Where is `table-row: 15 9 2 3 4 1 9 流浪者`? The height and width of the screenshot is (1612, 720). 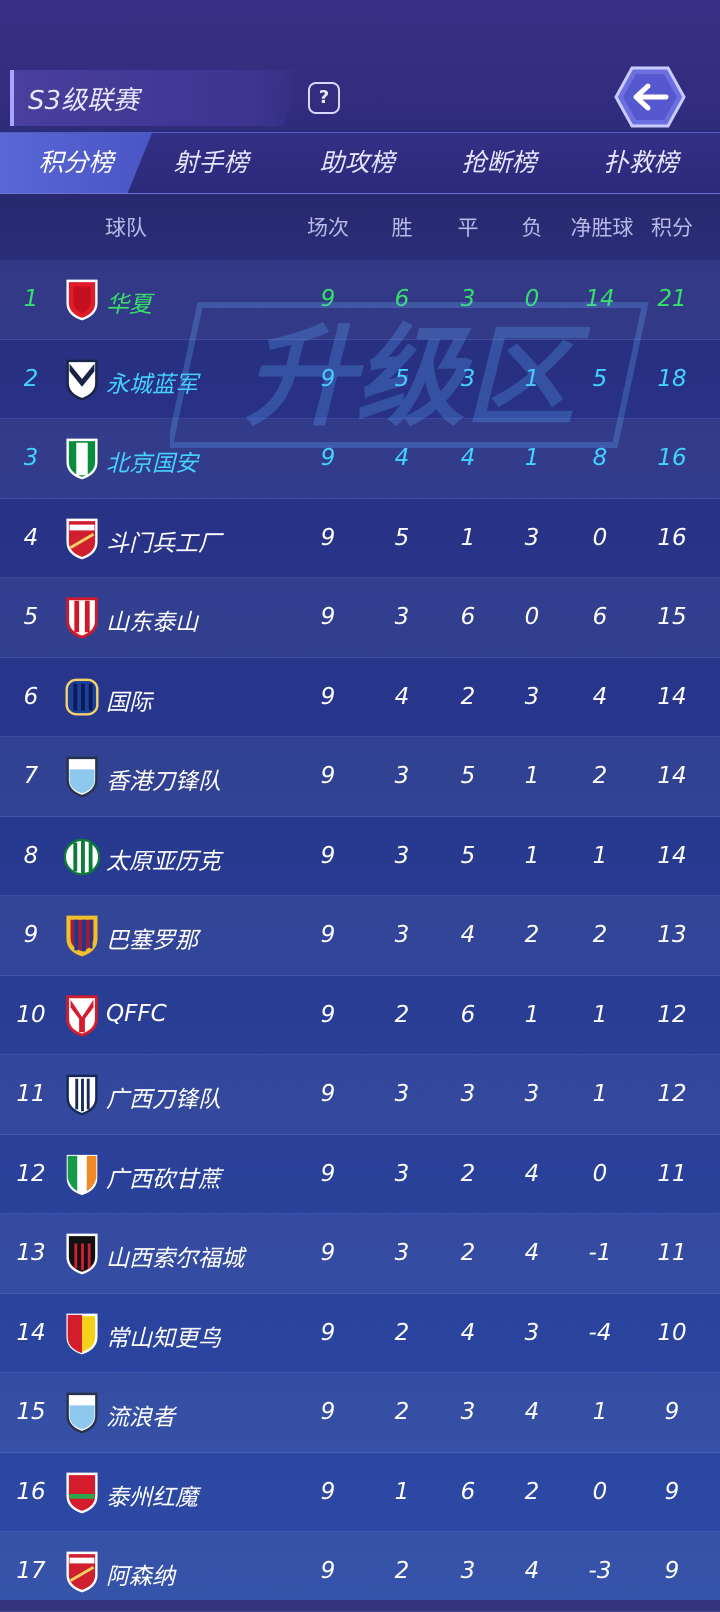 table-row: 15 9 2 3 4 1 9 流浪者 is located at coordinates (360, 1413).